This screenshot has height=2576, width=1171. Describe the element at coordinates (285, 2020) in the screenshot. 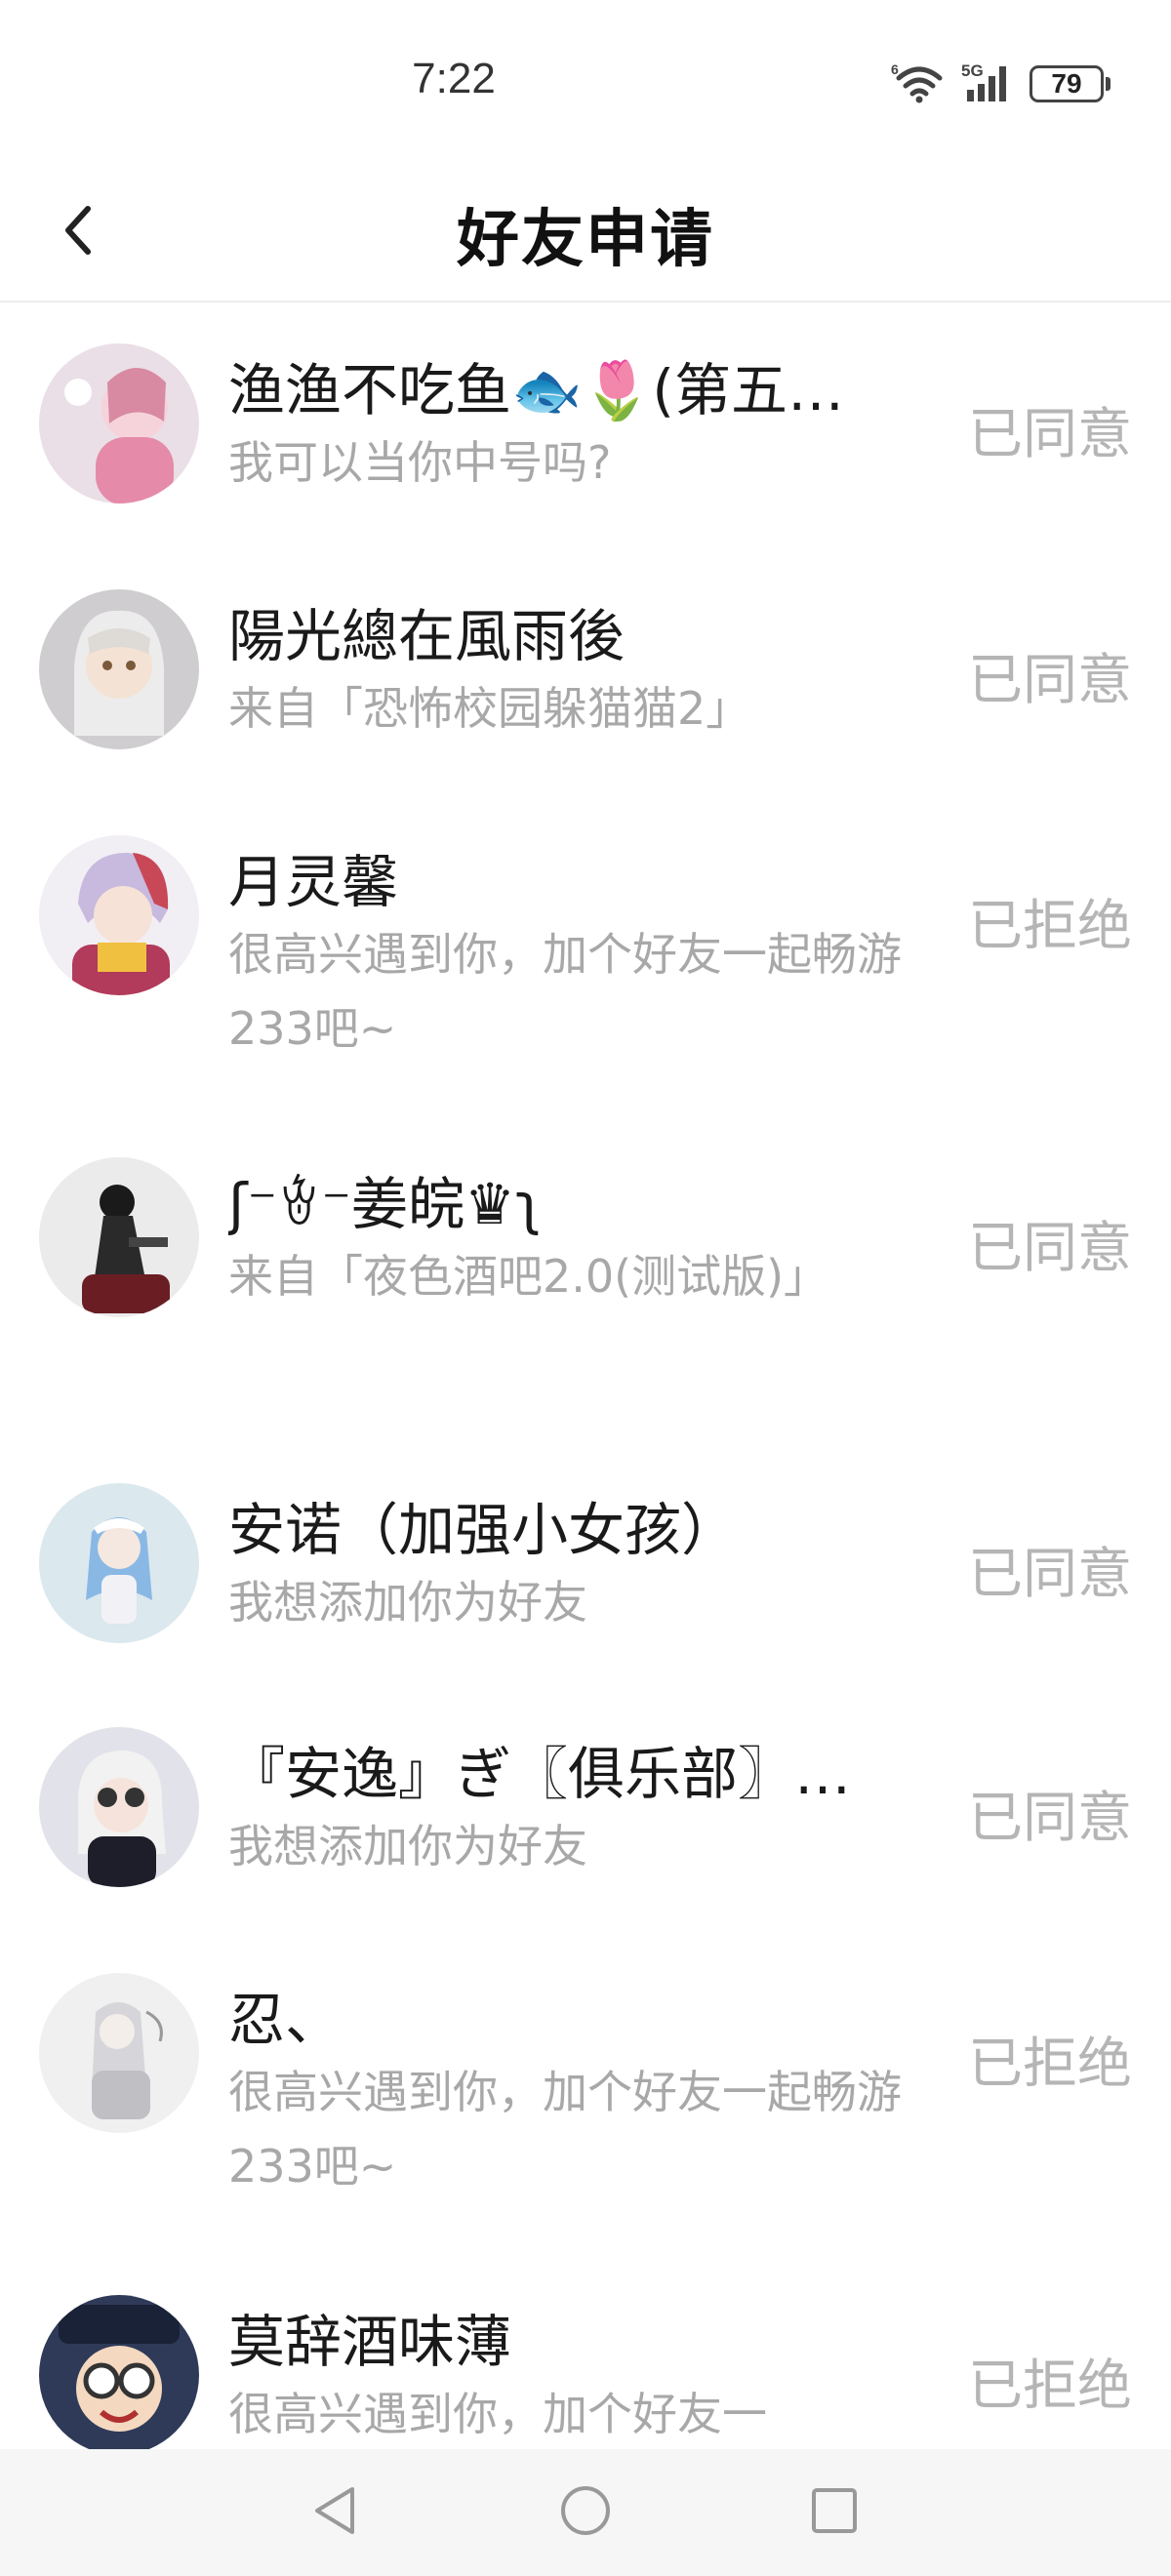

I see `requester-name: 忍、` at that location.